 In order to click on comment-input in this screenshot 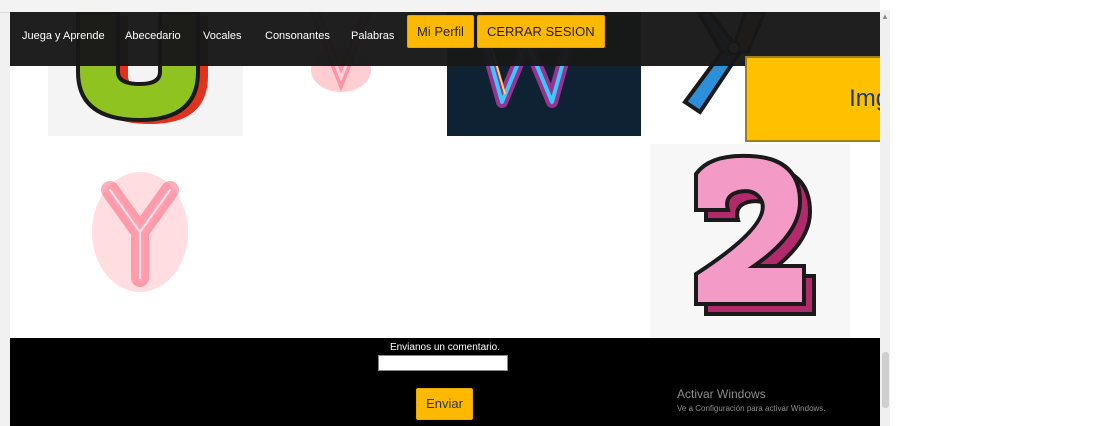, I will do `click(443, 363)`.